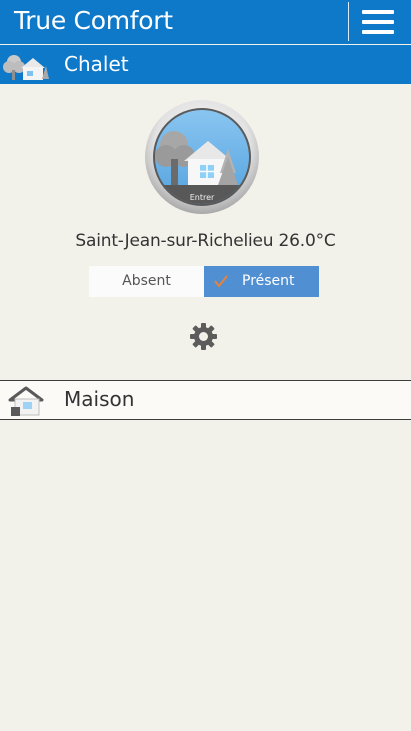 The width and height of the screenshot is (411, 731). What do you see at coordinates (202, 197) in the screenshot?
I see `enter-label: Entrer` at bounding box center [202, 197].